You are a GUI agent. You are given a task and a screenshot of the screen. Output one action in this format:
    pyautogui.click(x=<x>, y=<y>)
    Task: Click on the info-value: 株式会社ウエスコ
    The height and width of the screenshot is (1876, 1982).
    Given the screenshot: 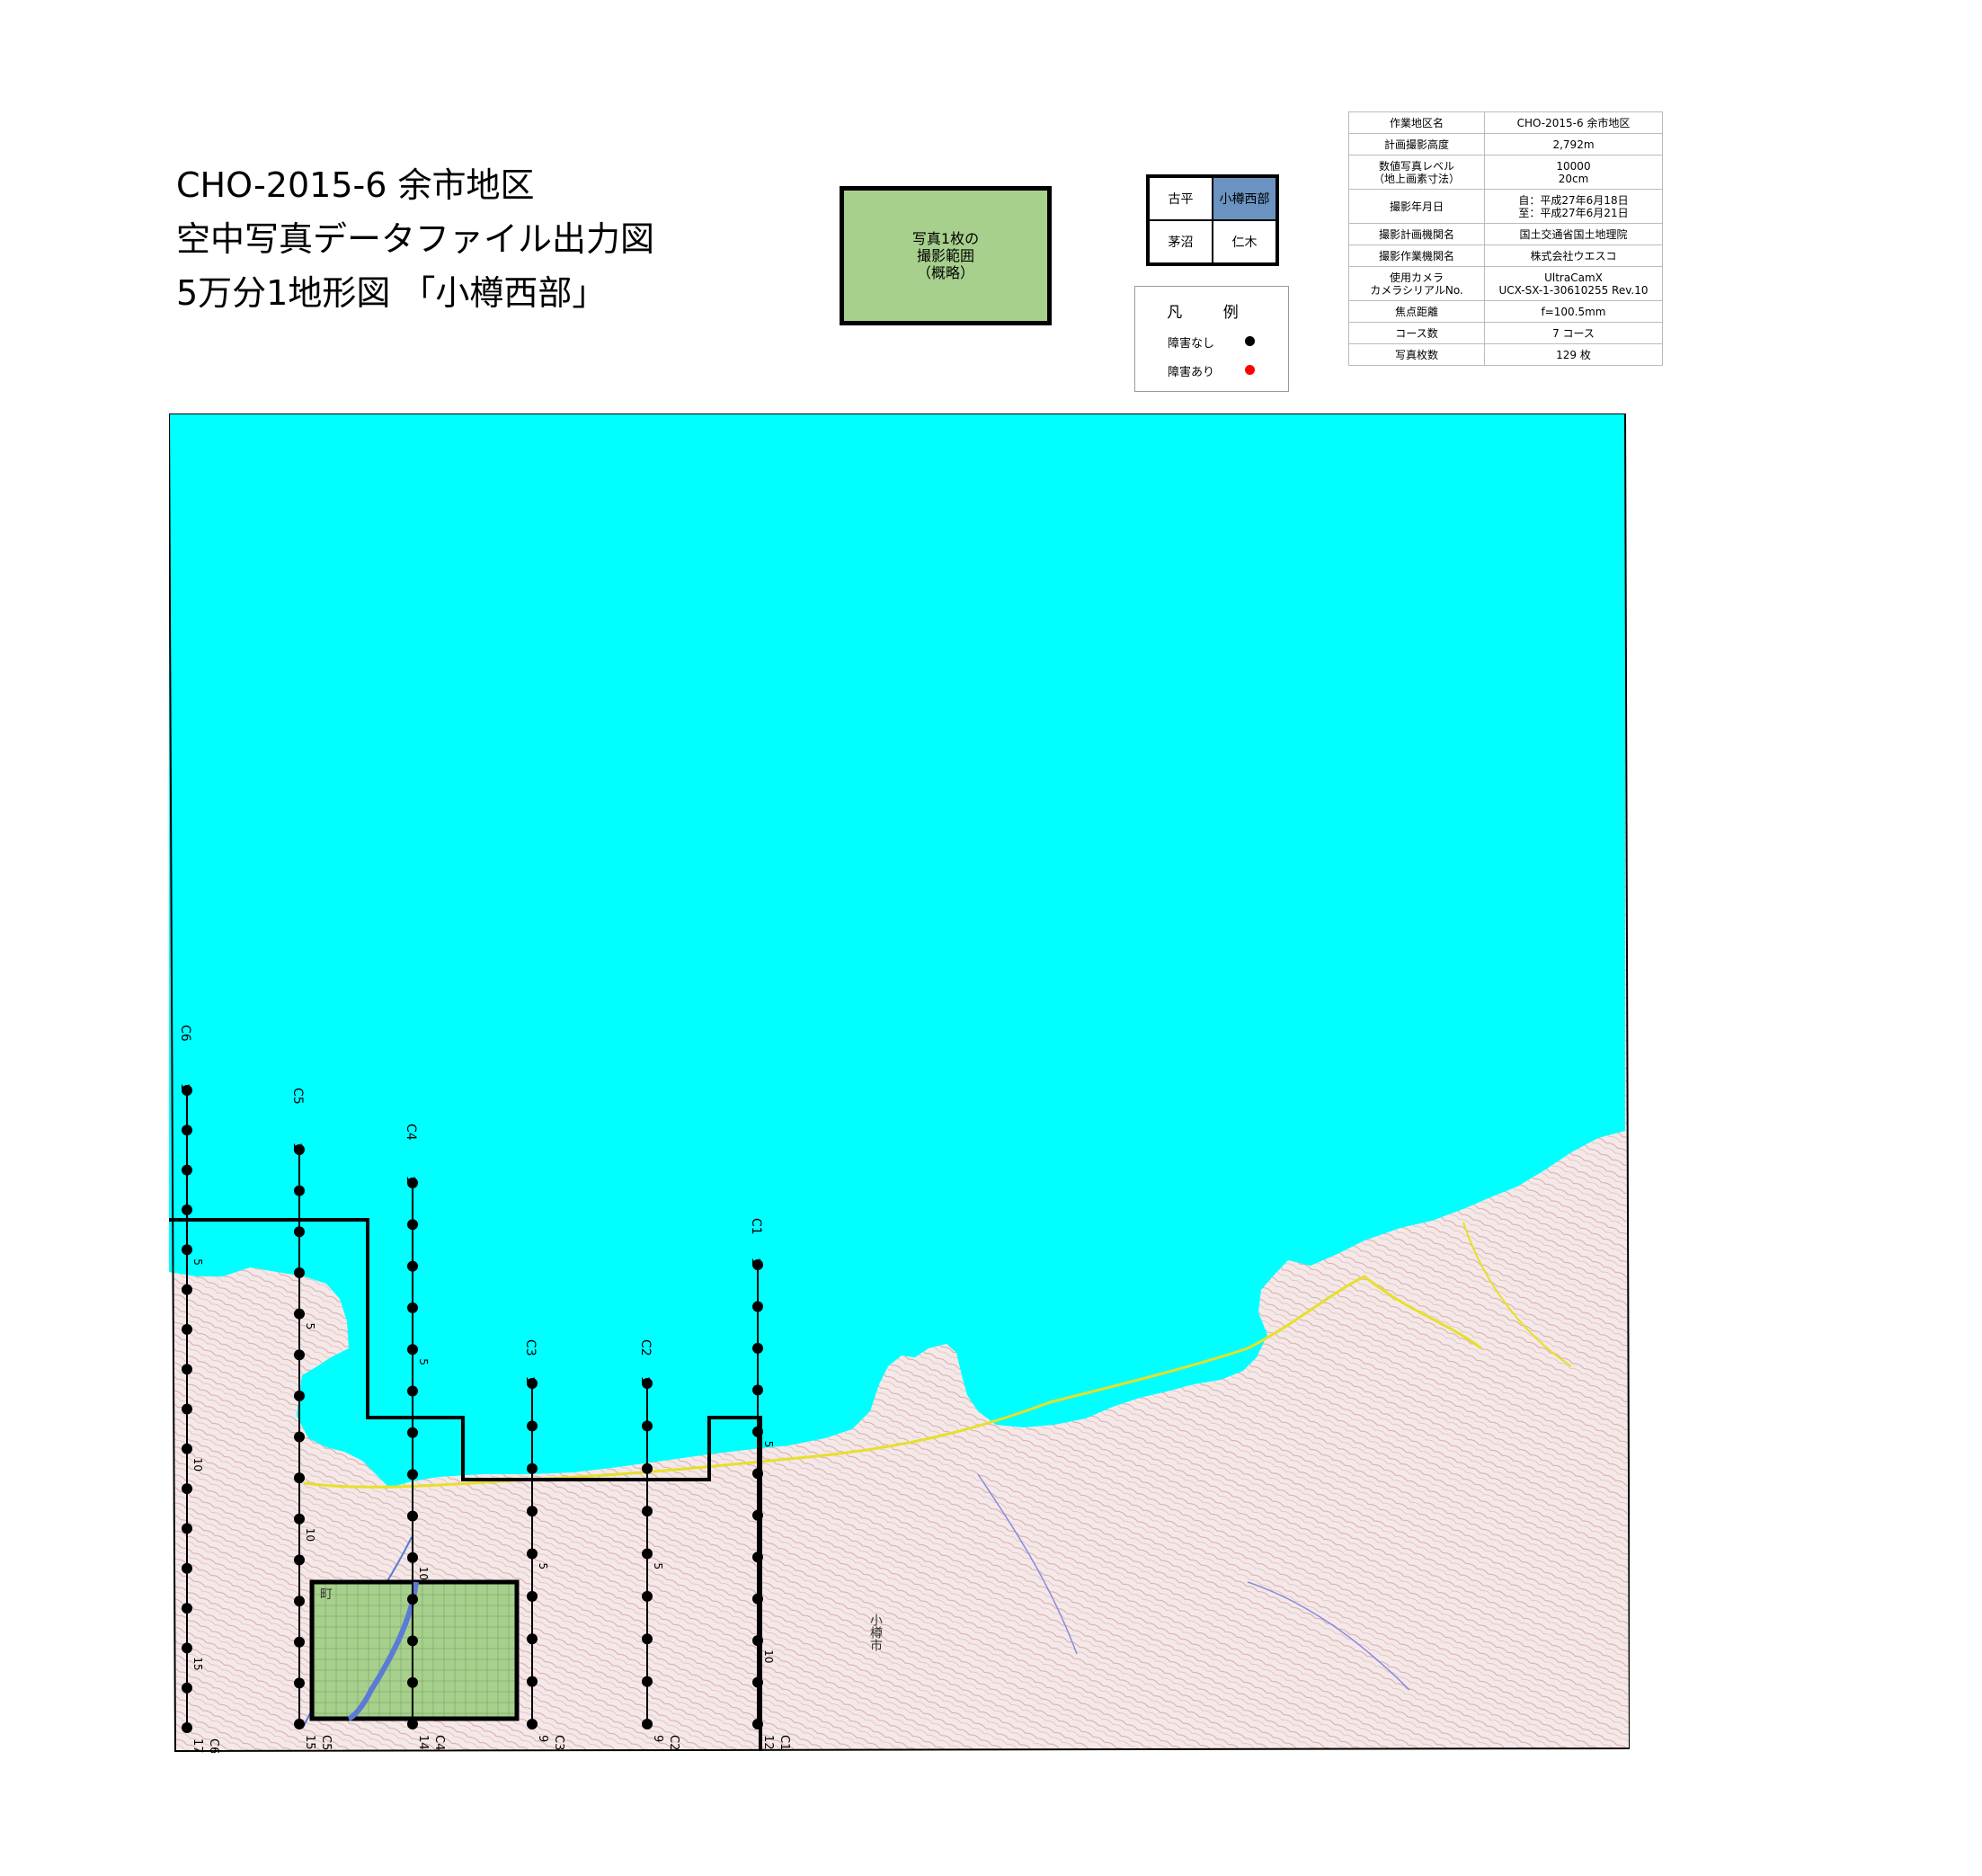 What is the action you would take?
    pyautogui.click(x=1573, y=256)
    